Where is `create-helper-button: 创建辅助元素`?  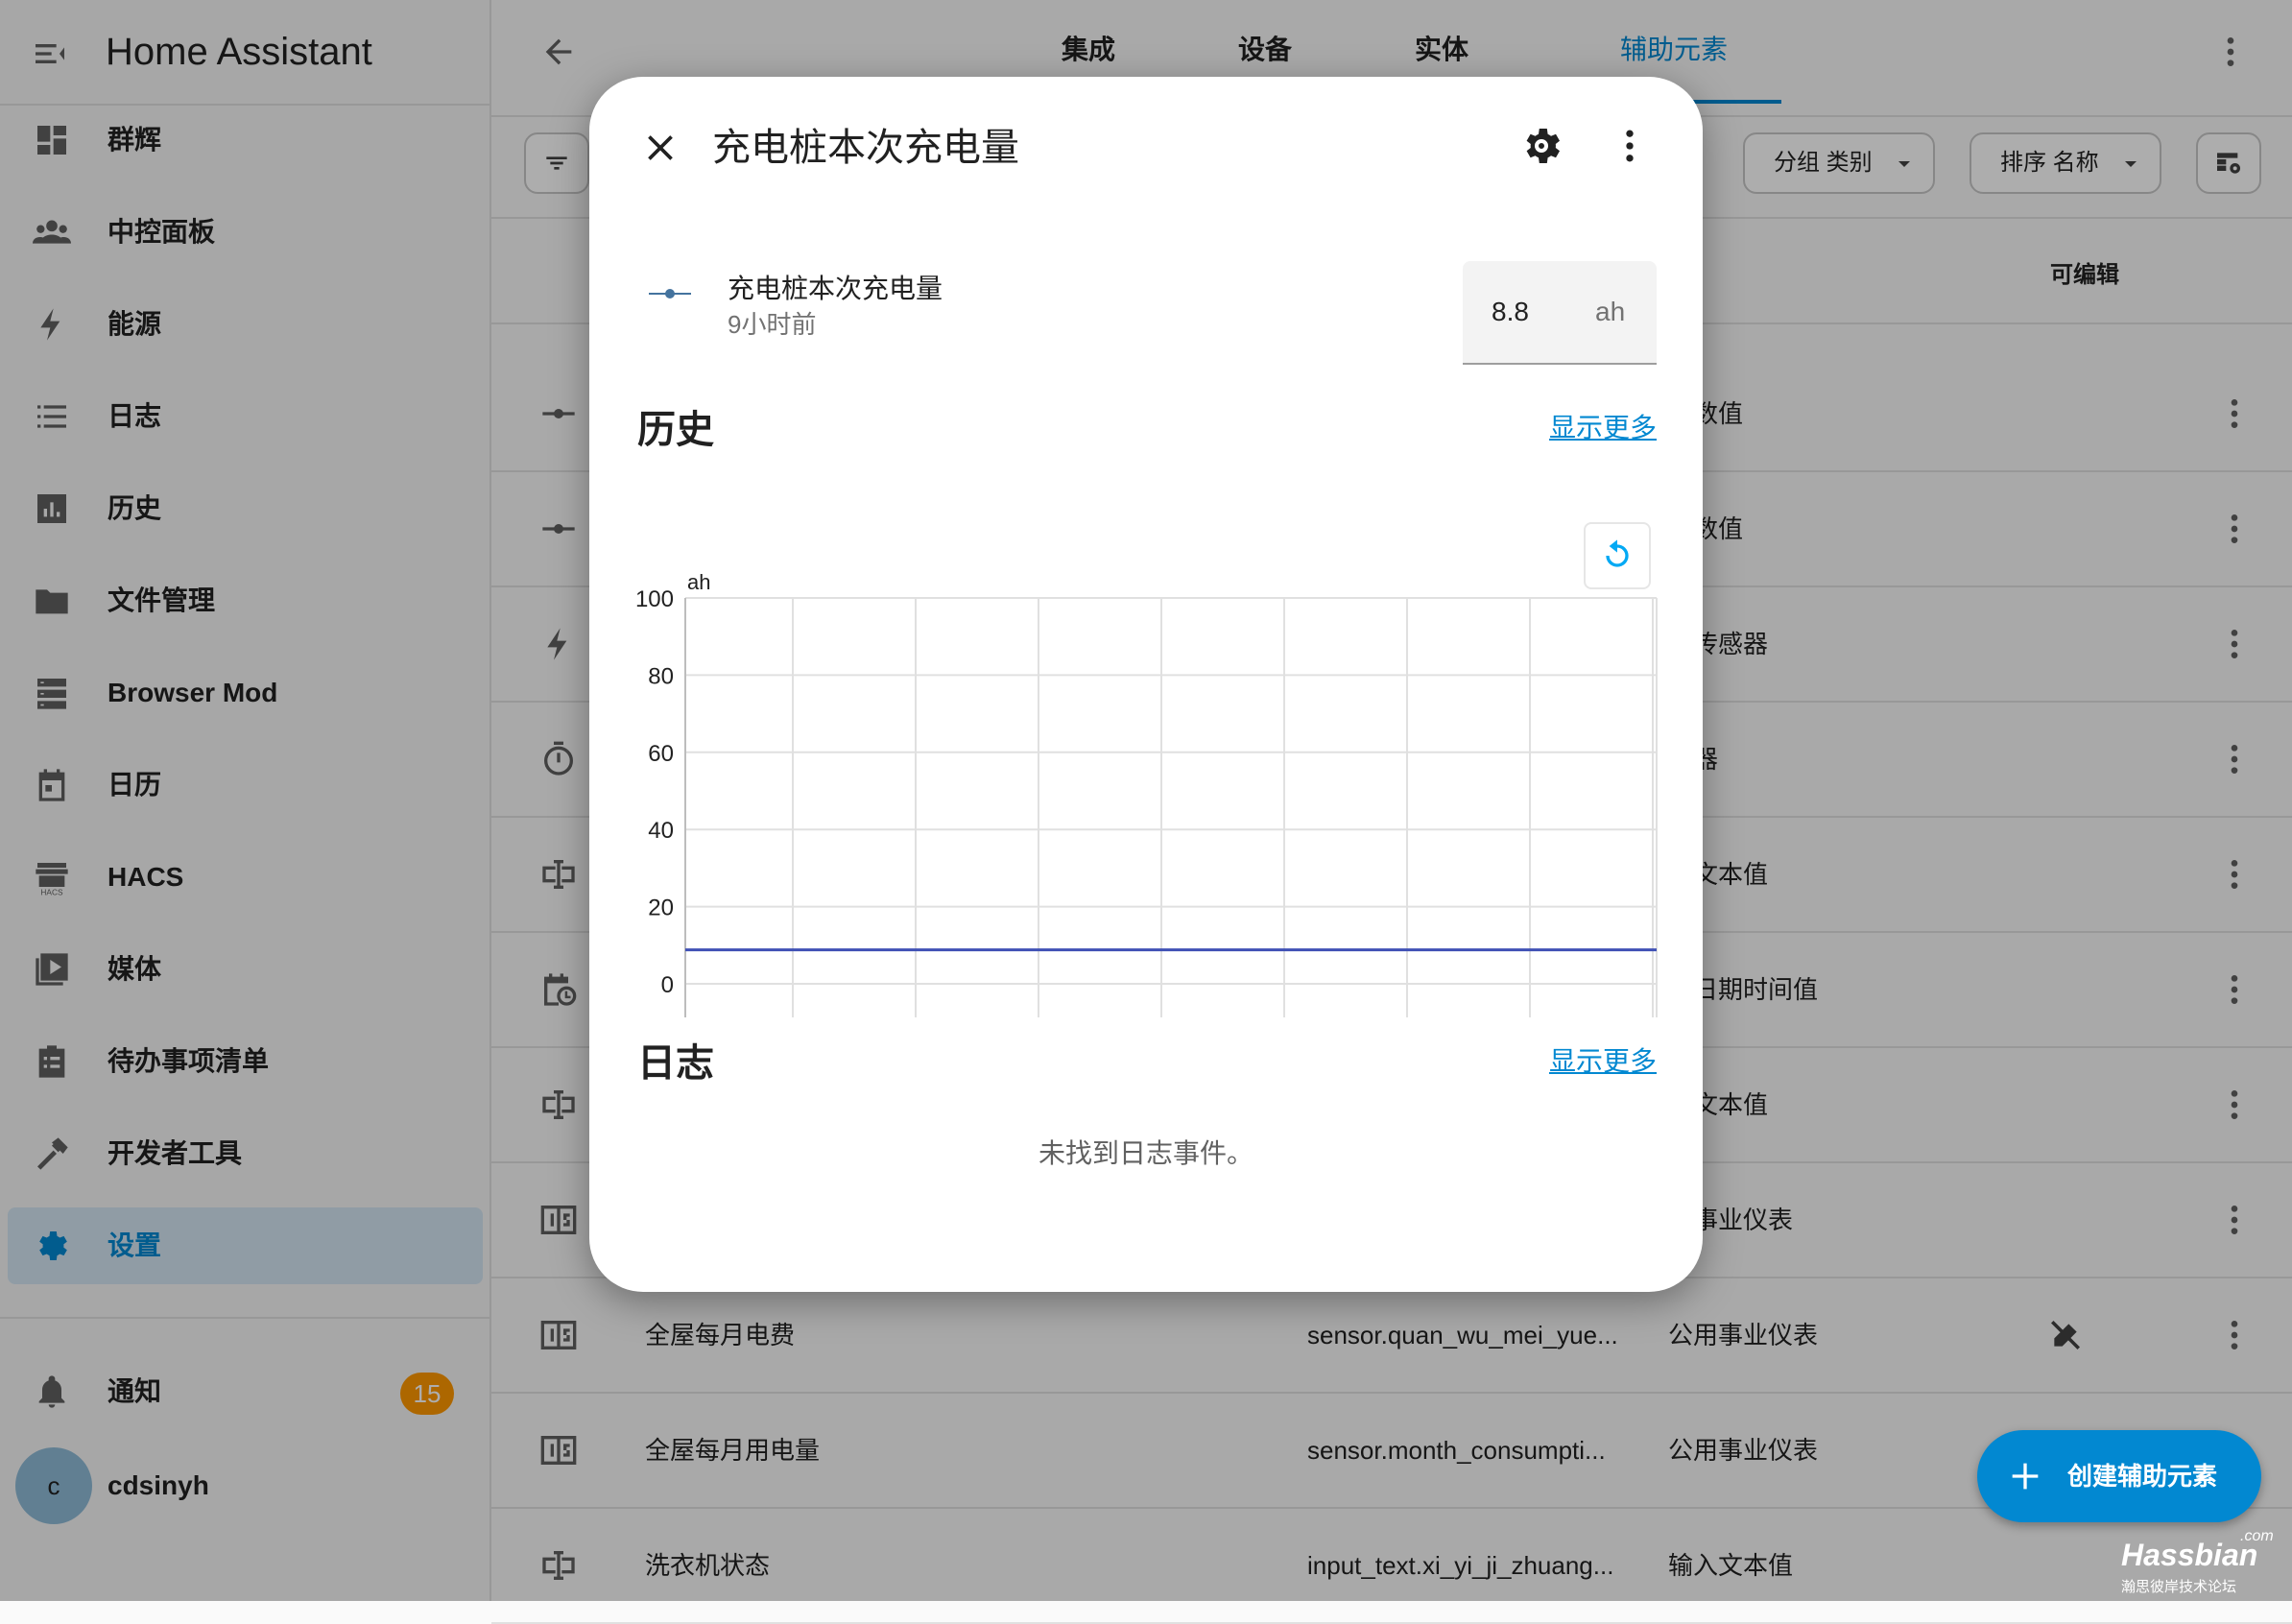
create-helper-button: 创建辅助元素 is located at coordinates (2119, 1476).